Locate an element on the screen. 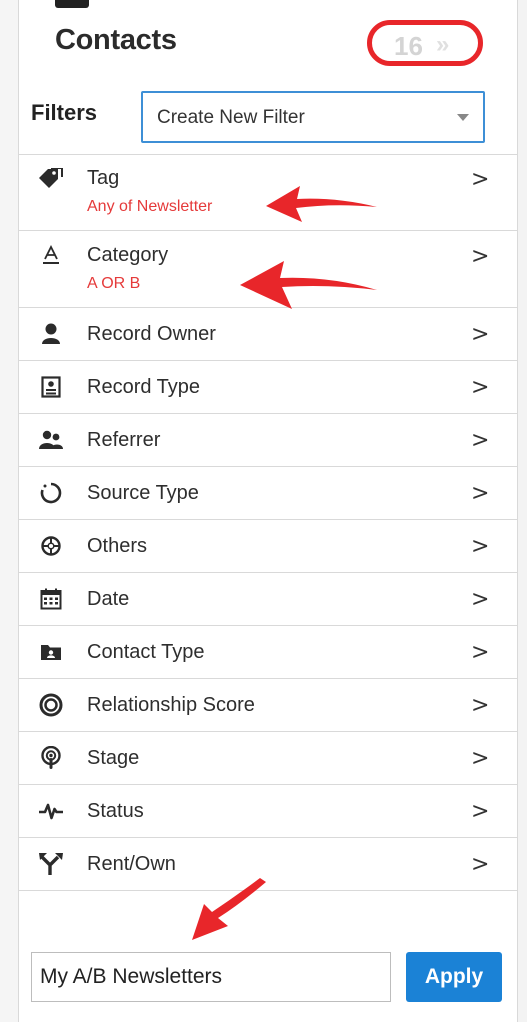  filter-item-subtitle: A OR B is located at coordinates (114, 283).